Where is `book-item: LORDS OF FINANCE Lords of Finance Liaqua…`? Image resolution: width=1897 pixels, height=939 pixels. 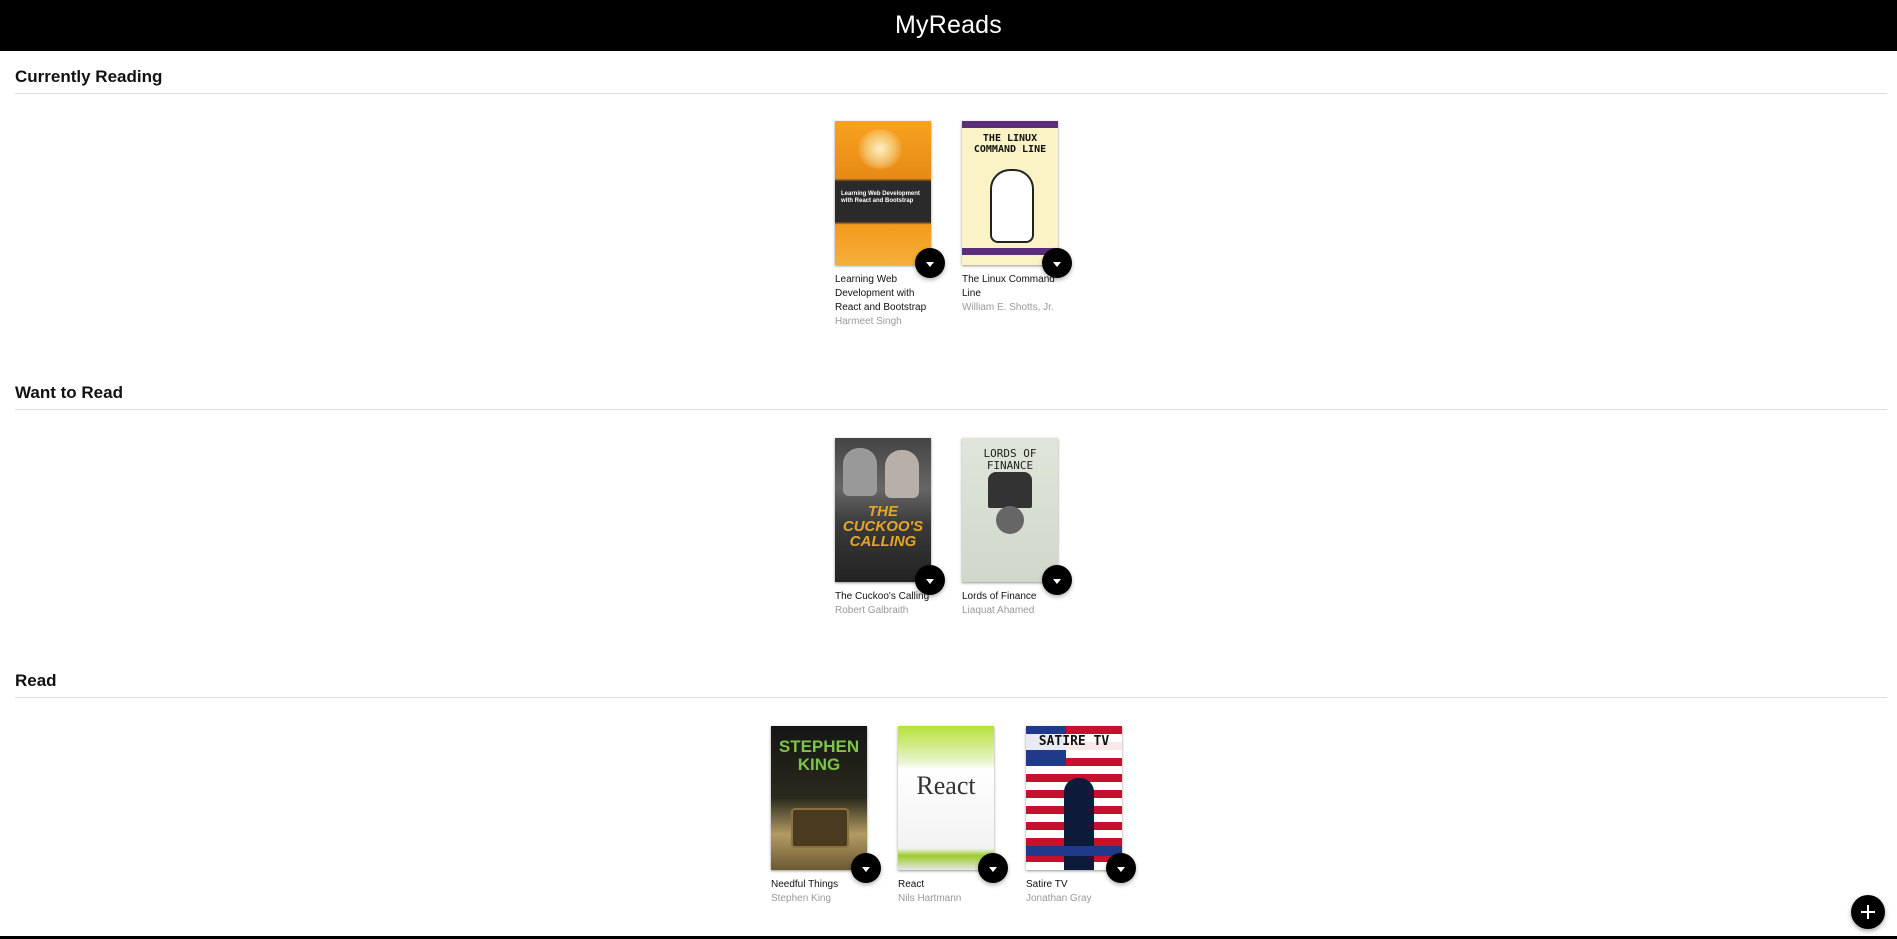
book-item: LORDS OF FINANCE Lords of Finance Liaqua… is located at coordinates (1017, 528).